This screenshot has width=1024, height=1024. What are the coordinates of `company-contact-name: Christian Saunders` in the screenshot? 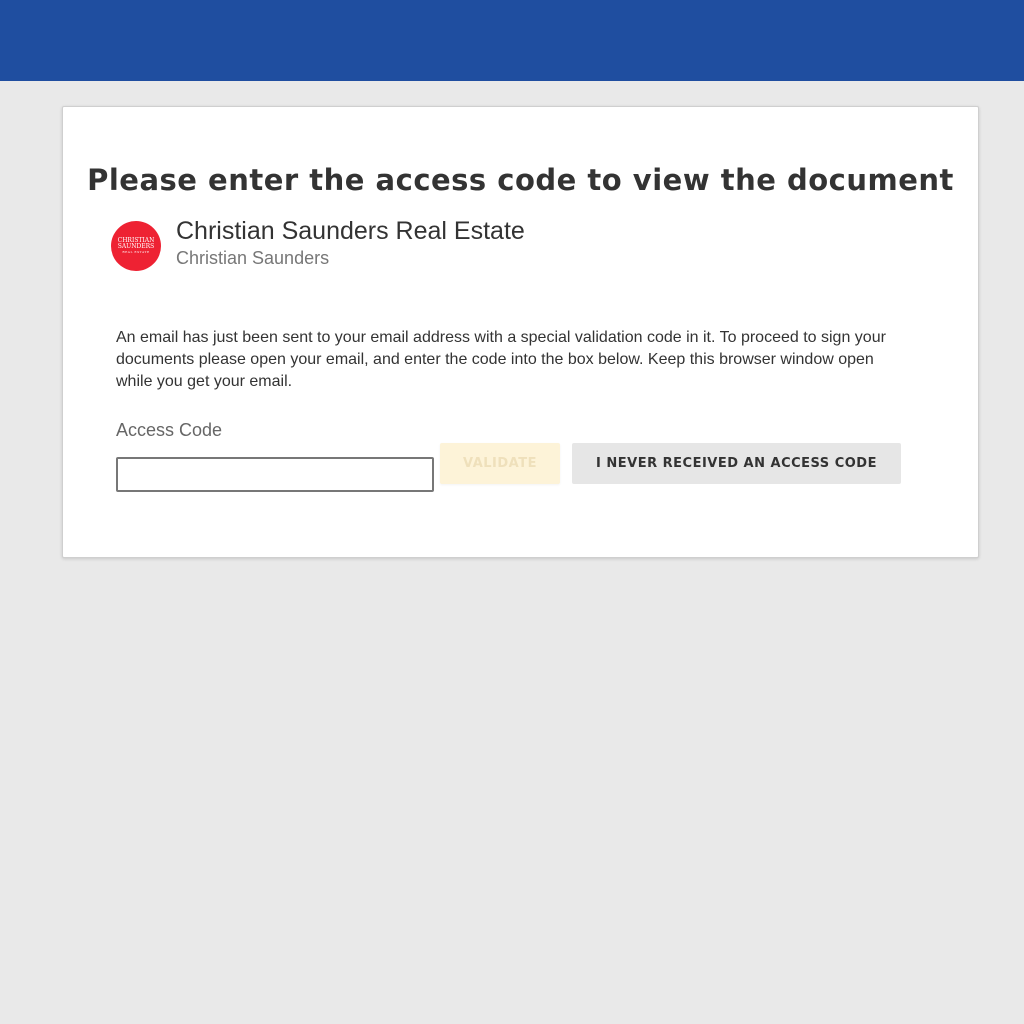 It's located at (253, 258).